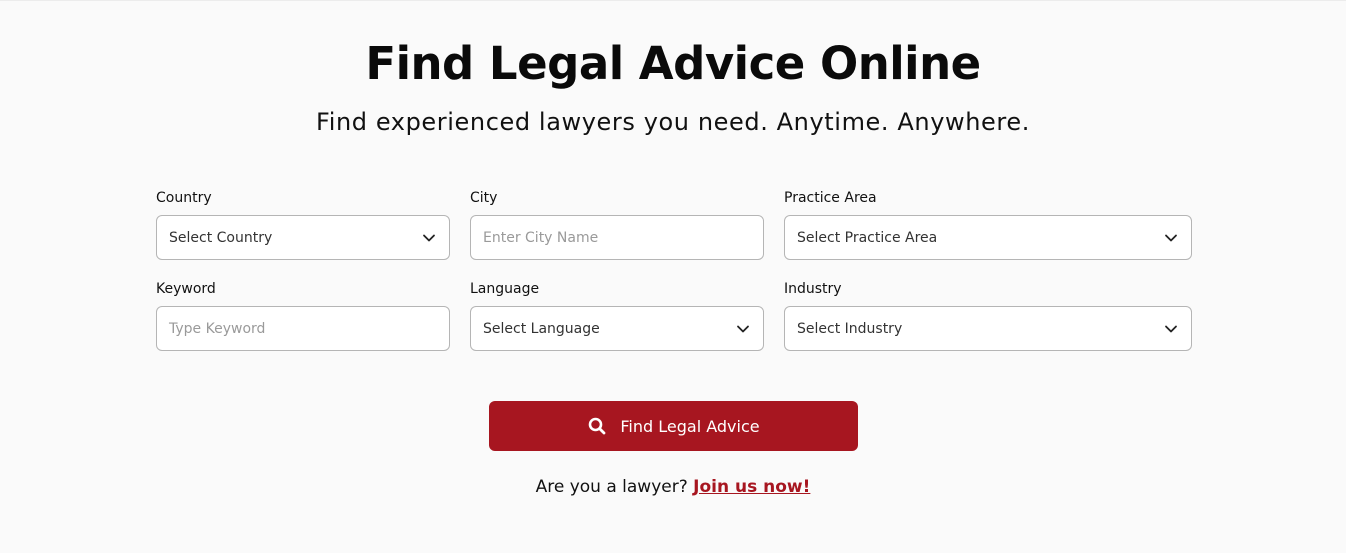 This screenshot has width=1346, height=553. Describe the element at coordinates (221, 238) in the screenshot. I see `country-select-value: Select Country` at that location.